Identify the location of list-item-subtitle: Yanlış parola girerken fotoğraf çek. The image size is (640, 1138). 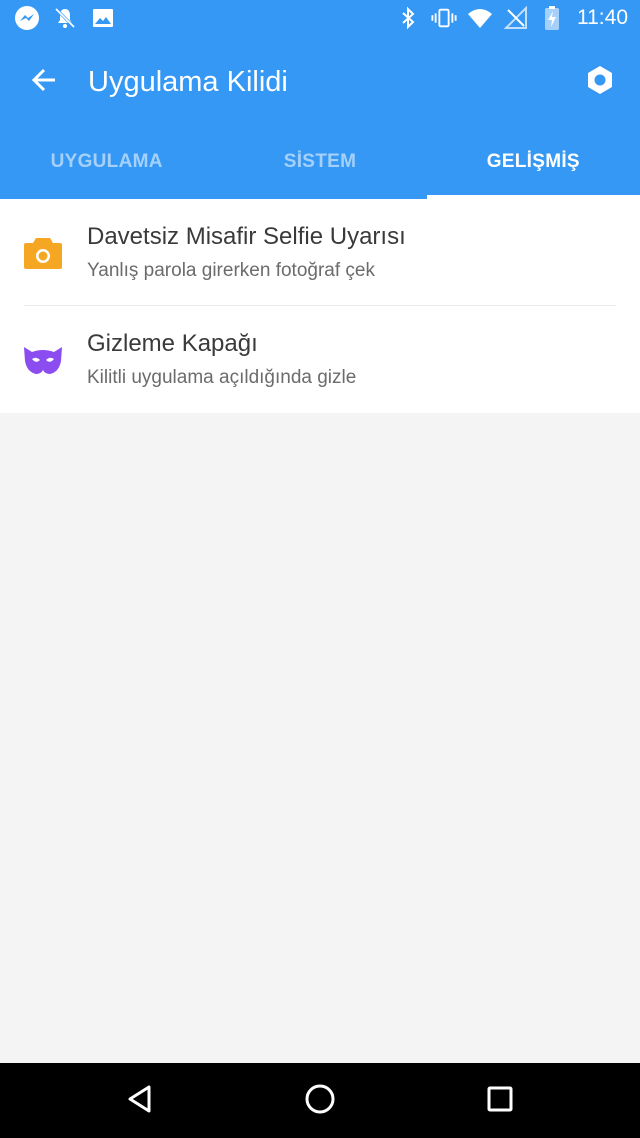
(231, 270).